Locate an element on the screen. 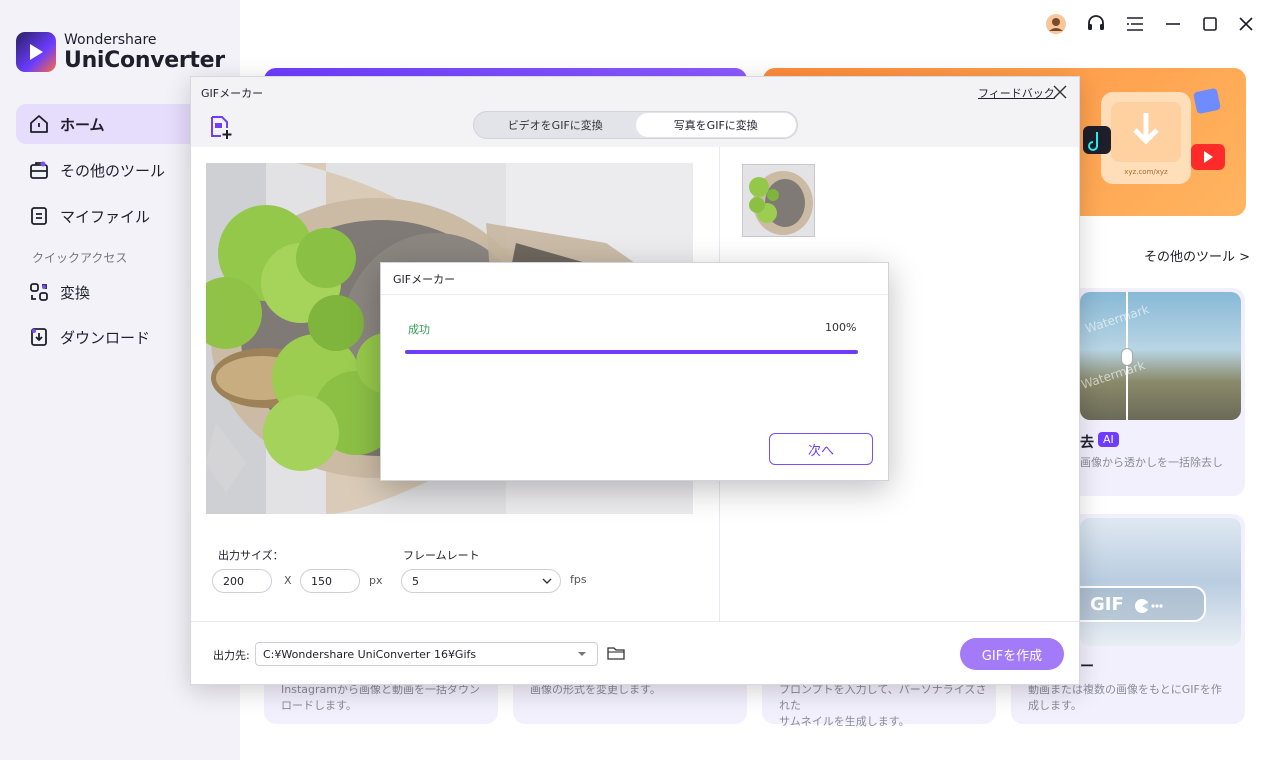 The height and width of the screenshot is (760, 1270). card-description: プロンプトを入力して、パーソナライズされた サムネイルを生成します。 is located at coordinates (883, 705).